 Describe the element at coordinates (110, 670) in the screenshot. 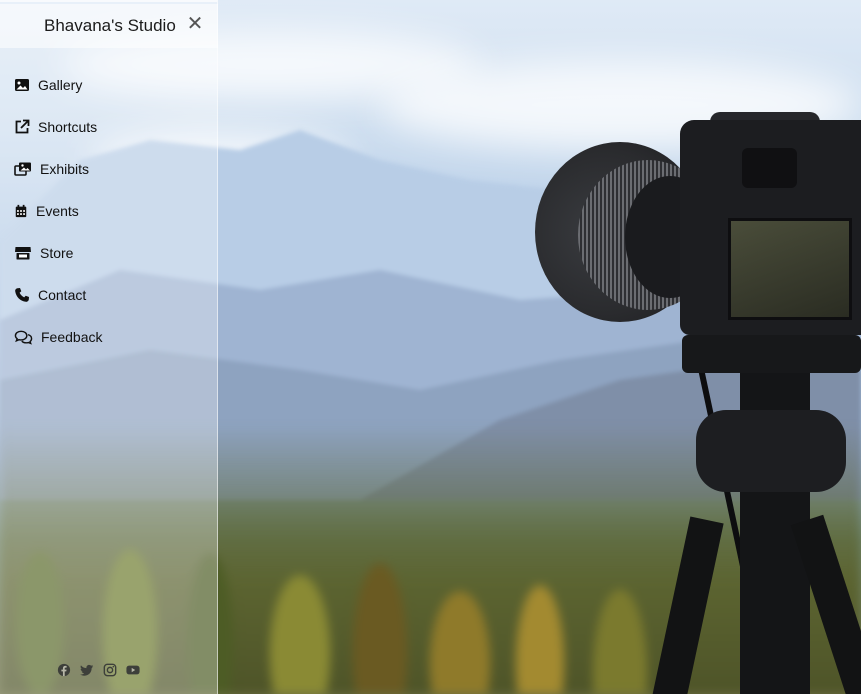

I see `instagram-icon` at that location.